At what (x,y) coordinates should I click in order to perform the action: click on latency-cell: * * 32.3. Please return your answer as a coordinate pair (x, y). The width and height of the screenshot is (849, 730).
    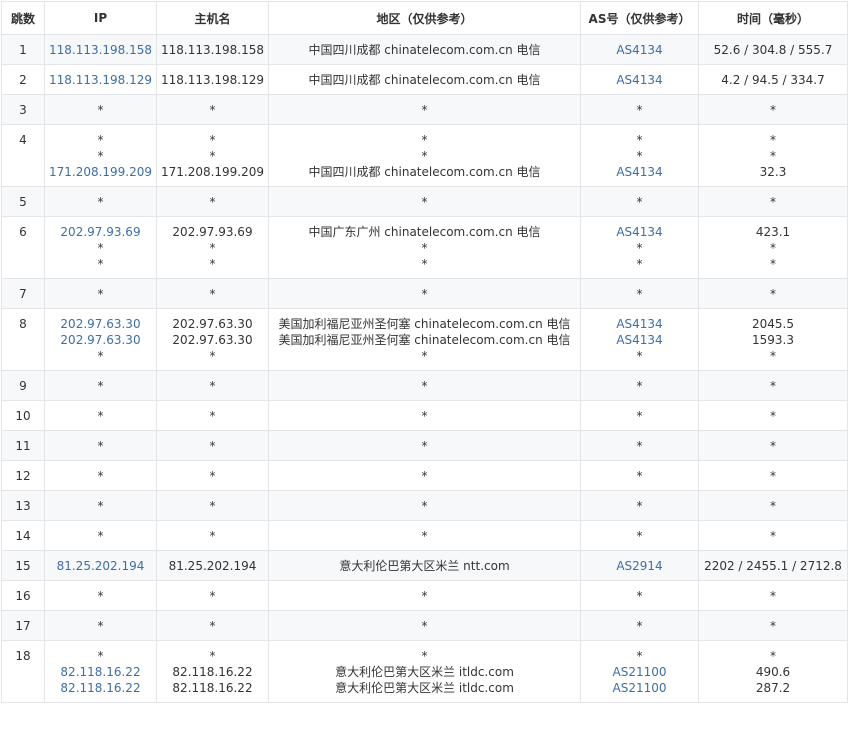
    Looking at the image, I should click on (773, 155).